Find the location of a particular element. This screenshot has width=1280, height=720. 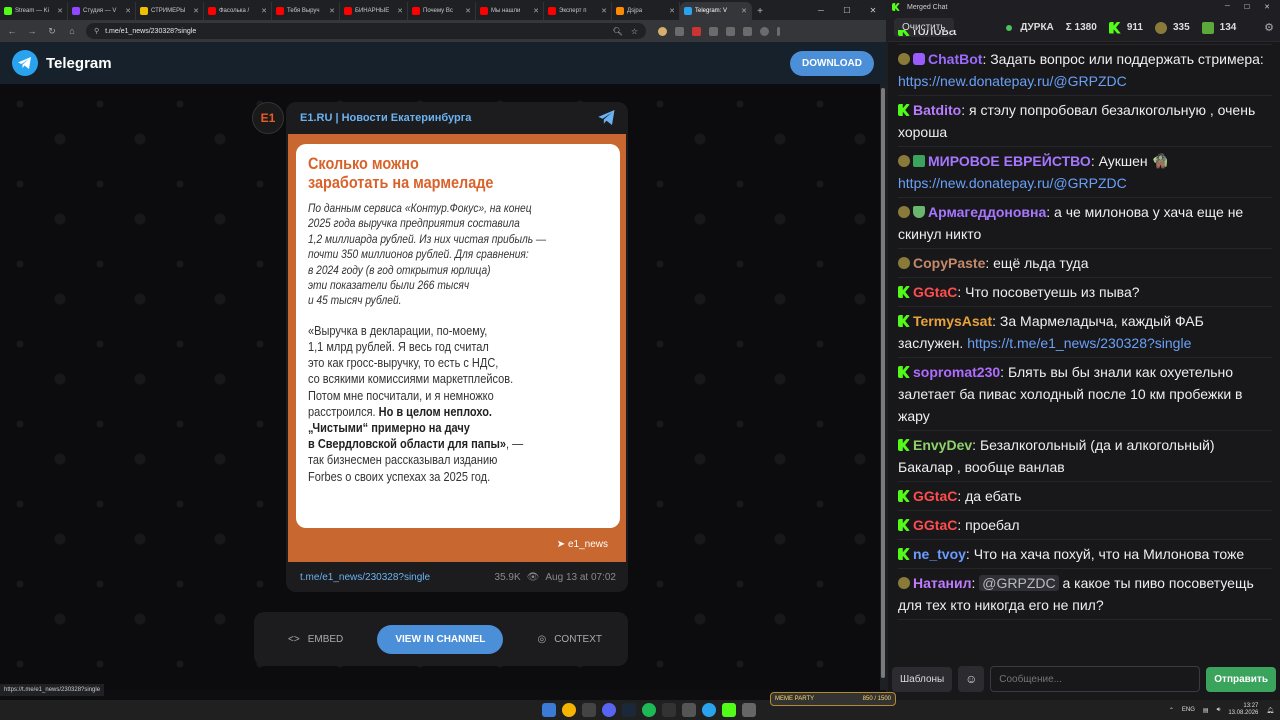

chat-username: TermysAsat is located at coordinates (952, 321).